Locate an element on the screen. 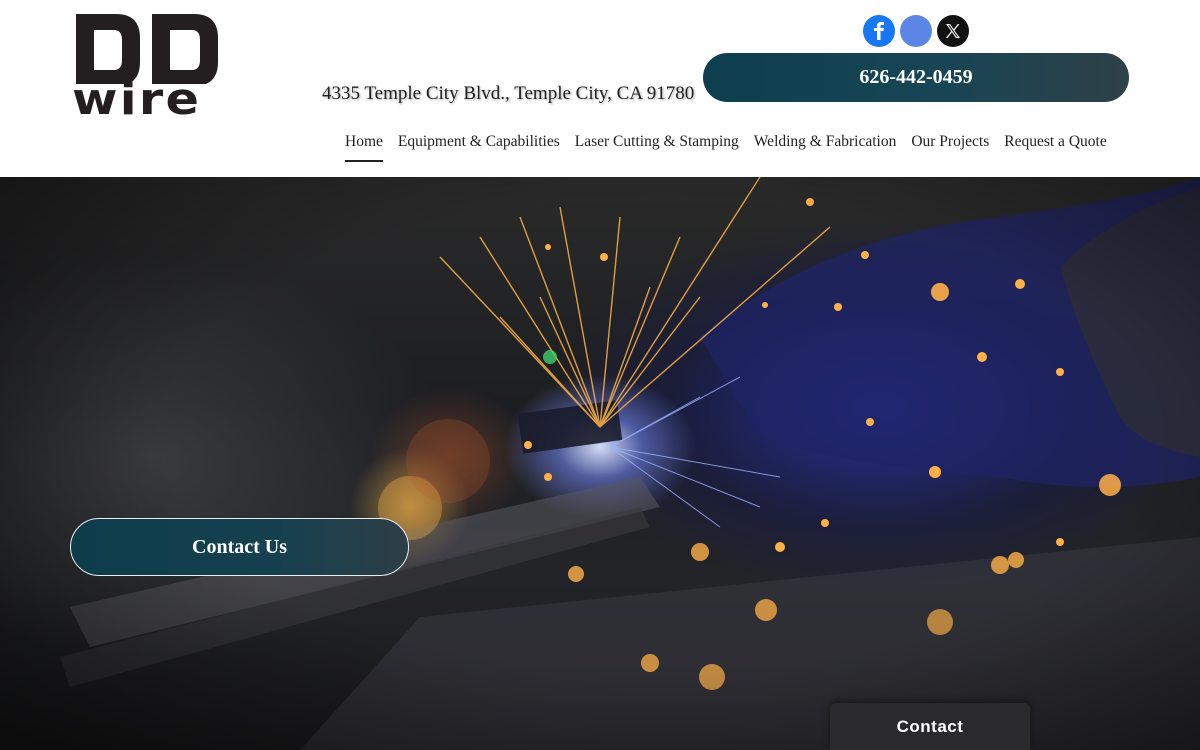  nav-item-laser-cutting-stamping: Laser Cutting & Stamping is located at coordinates (657, 147).